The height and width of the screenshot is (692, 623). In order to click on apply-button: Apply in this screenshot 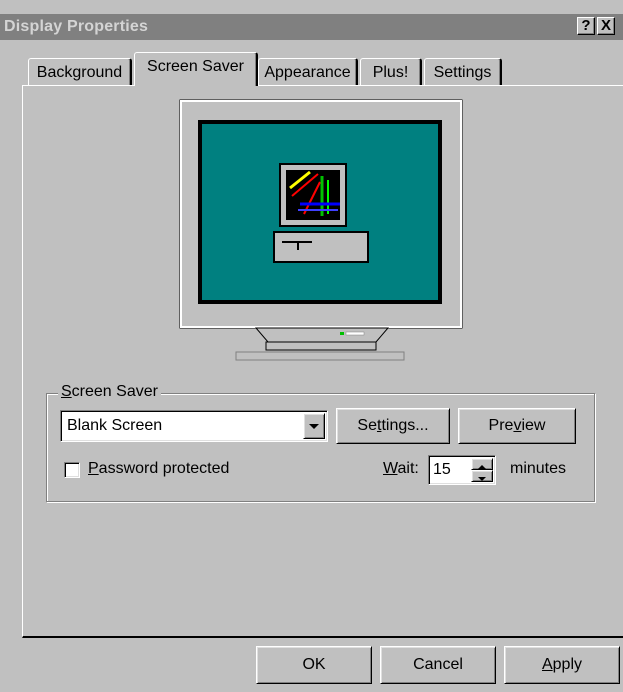, I will do `click(562, 665)`.